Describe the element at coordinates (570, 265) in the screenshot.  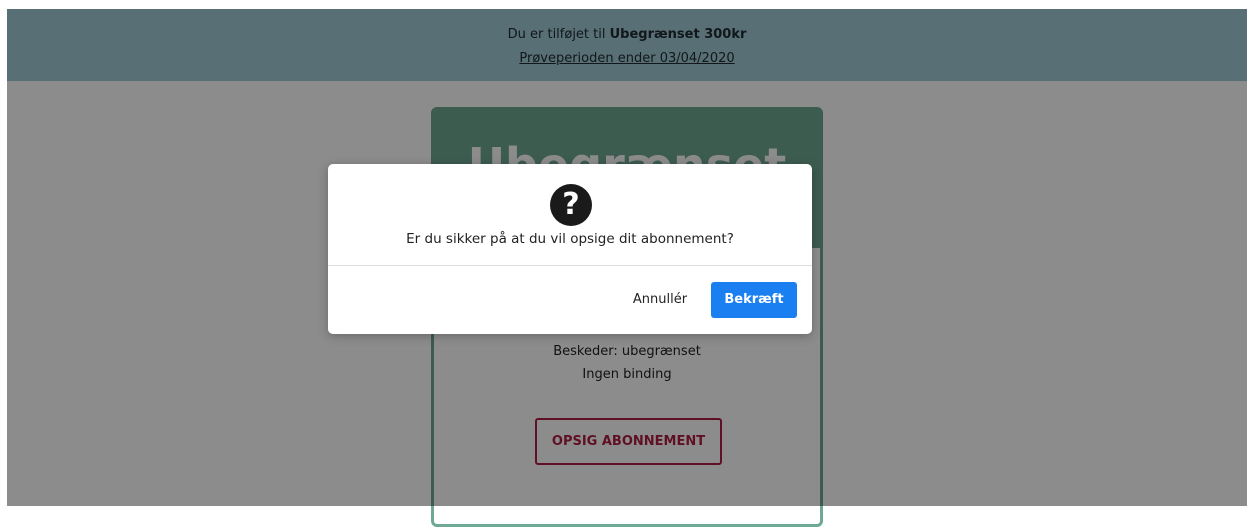
I see `dialog-divider` at that location.